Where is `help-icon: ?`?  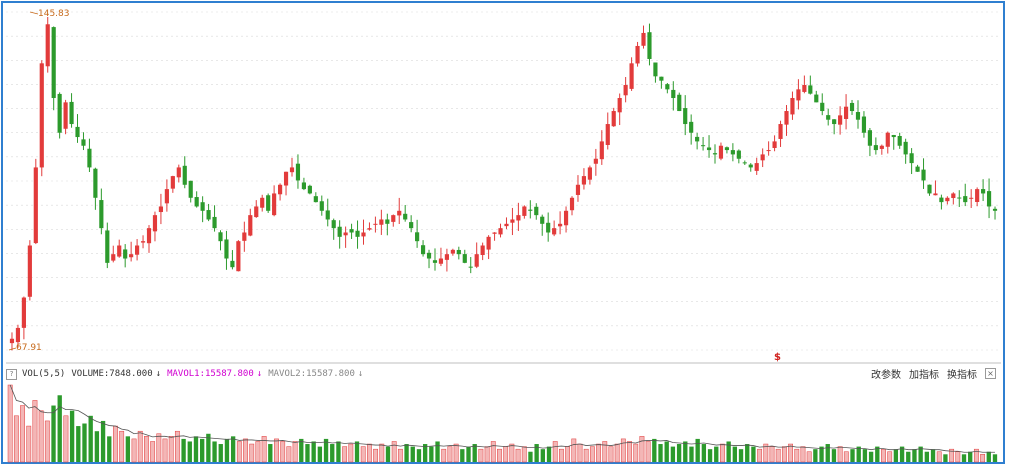
help-icon: ? is located at coordinates (11, 374).